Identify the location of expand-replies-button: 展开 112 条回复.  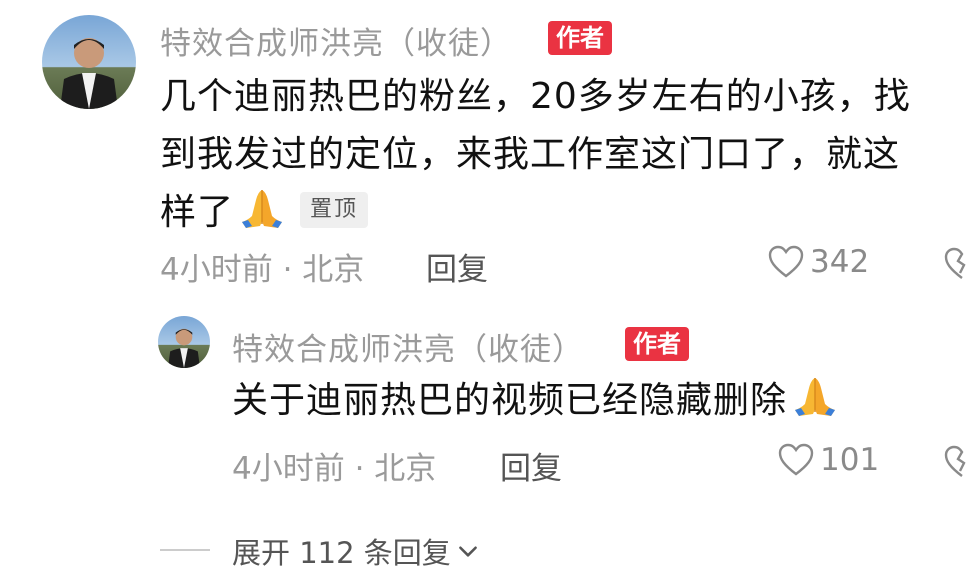
(356, 551).